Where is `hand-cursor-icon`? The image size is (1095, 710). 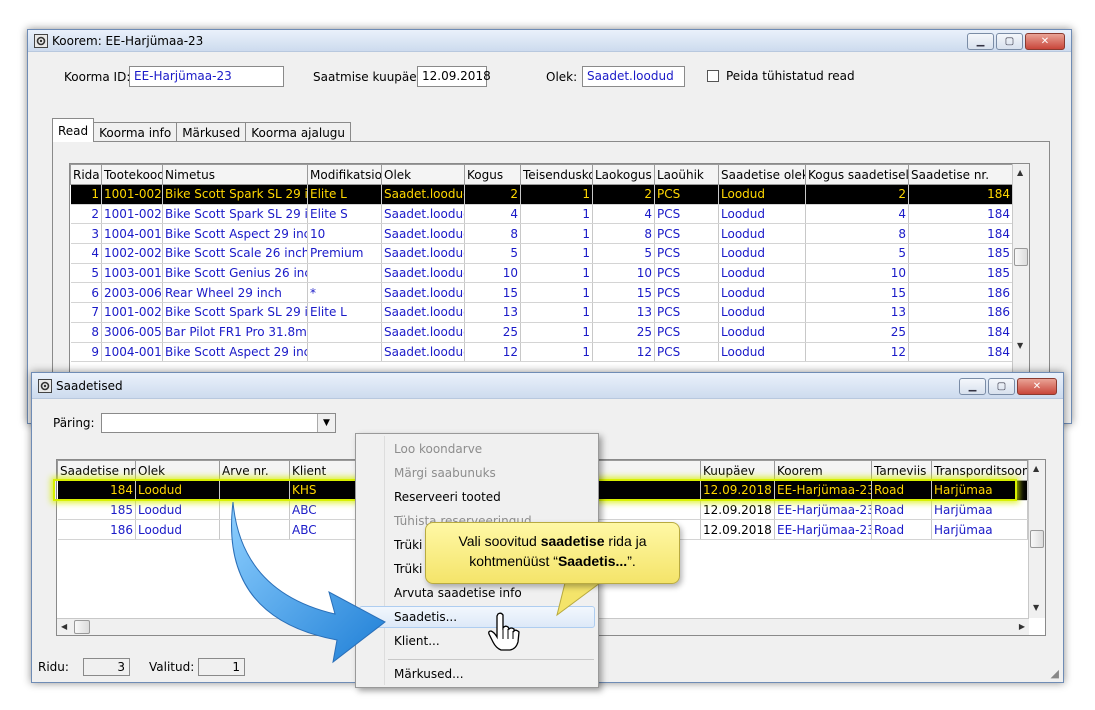 hand-cursor-icon is located at coordinates (504, 631).